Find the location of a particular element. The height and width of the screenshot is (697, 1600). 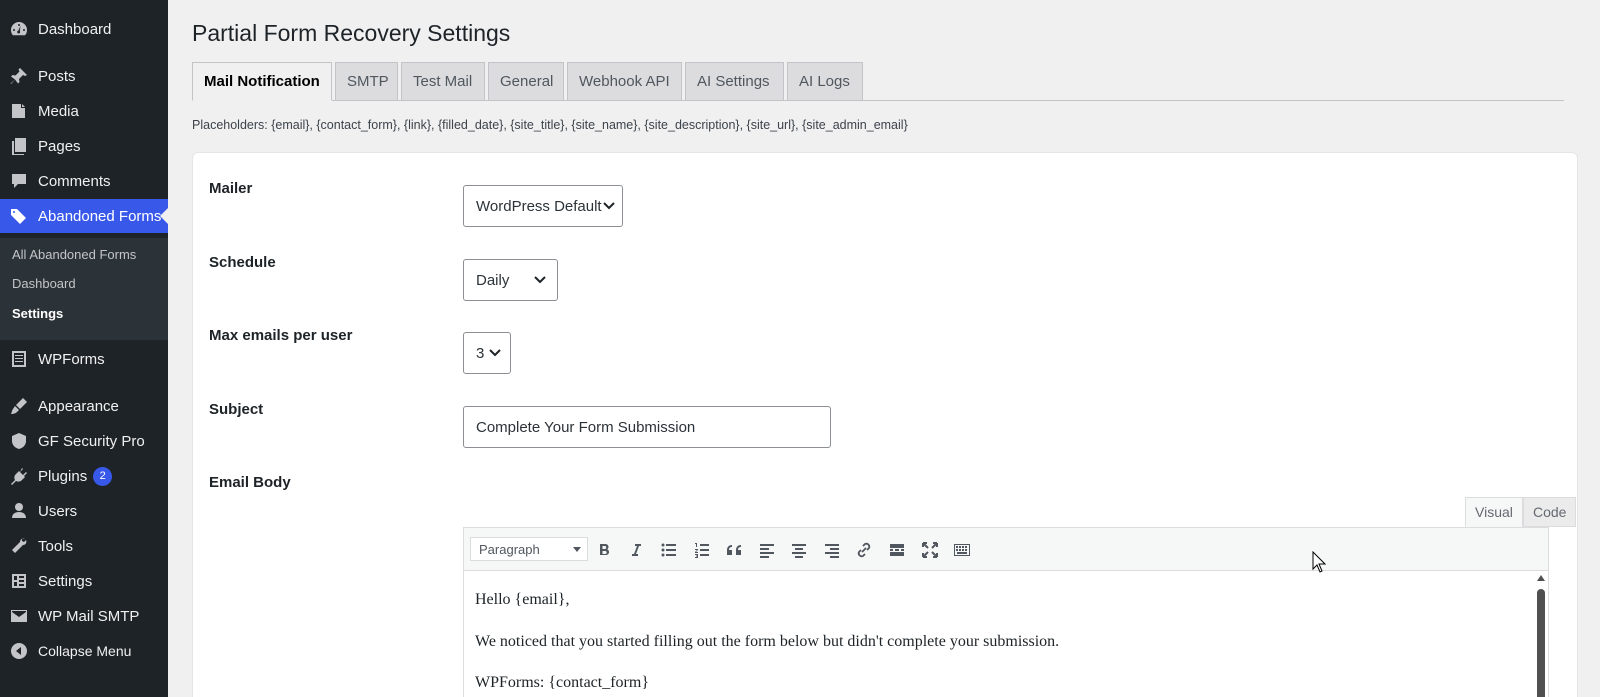

menu-item-wpforms: WPForms is located at coordinates (84, 359).